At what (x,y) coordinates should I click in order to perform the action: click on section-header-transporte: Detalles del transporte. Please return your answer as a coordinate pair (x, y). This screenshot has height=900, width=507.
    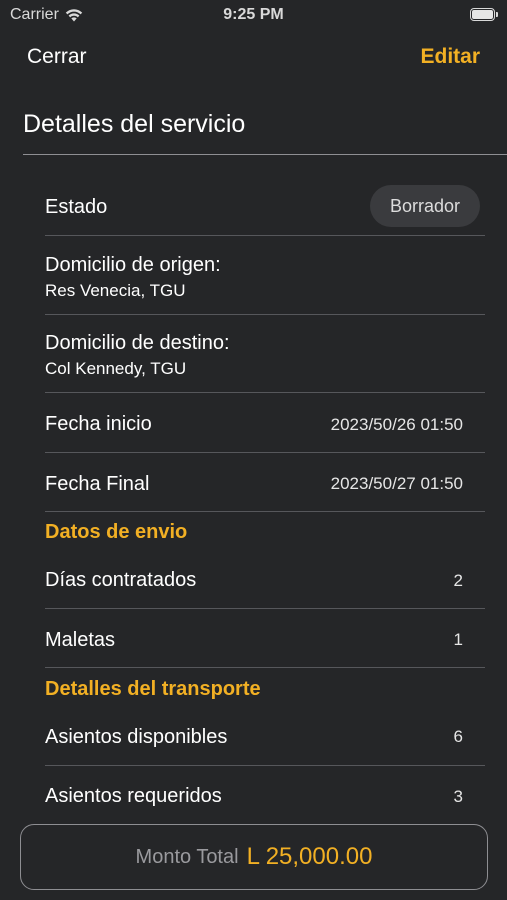
    Looking at the image, I should click on (153, 689).